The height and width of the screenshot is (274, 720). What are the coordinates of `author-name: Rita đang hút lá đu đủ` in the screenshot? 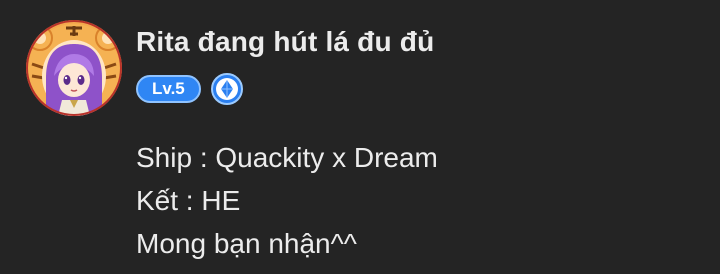 It's located at (285, 42).